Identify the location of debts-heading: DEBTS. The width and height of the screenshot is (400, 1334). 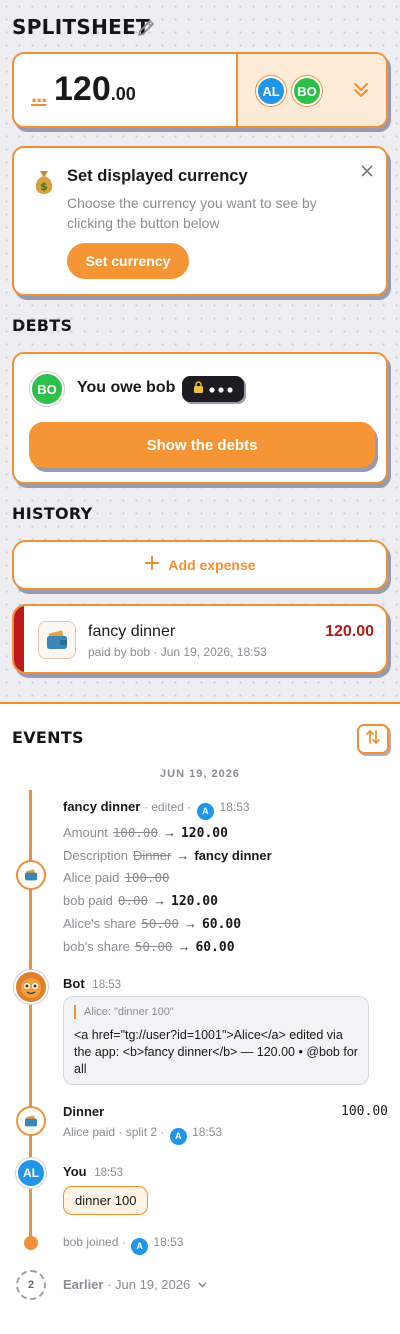
(42, 325).